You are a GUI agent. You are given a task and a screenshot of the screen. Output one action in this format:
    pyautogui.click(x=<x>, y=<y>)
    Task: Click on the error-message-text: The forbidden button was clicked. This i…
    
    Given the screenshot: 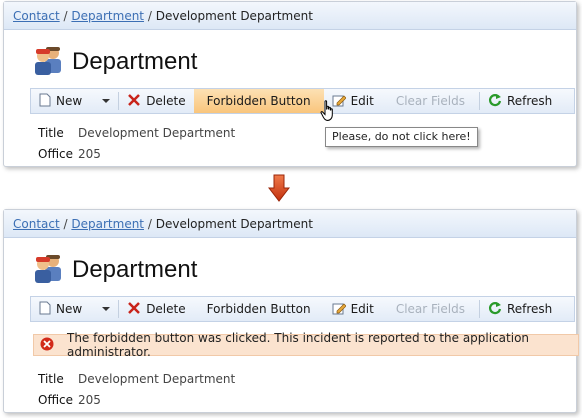 What is the action you would take?
    pyautogui.click(x=298, y=345)
    